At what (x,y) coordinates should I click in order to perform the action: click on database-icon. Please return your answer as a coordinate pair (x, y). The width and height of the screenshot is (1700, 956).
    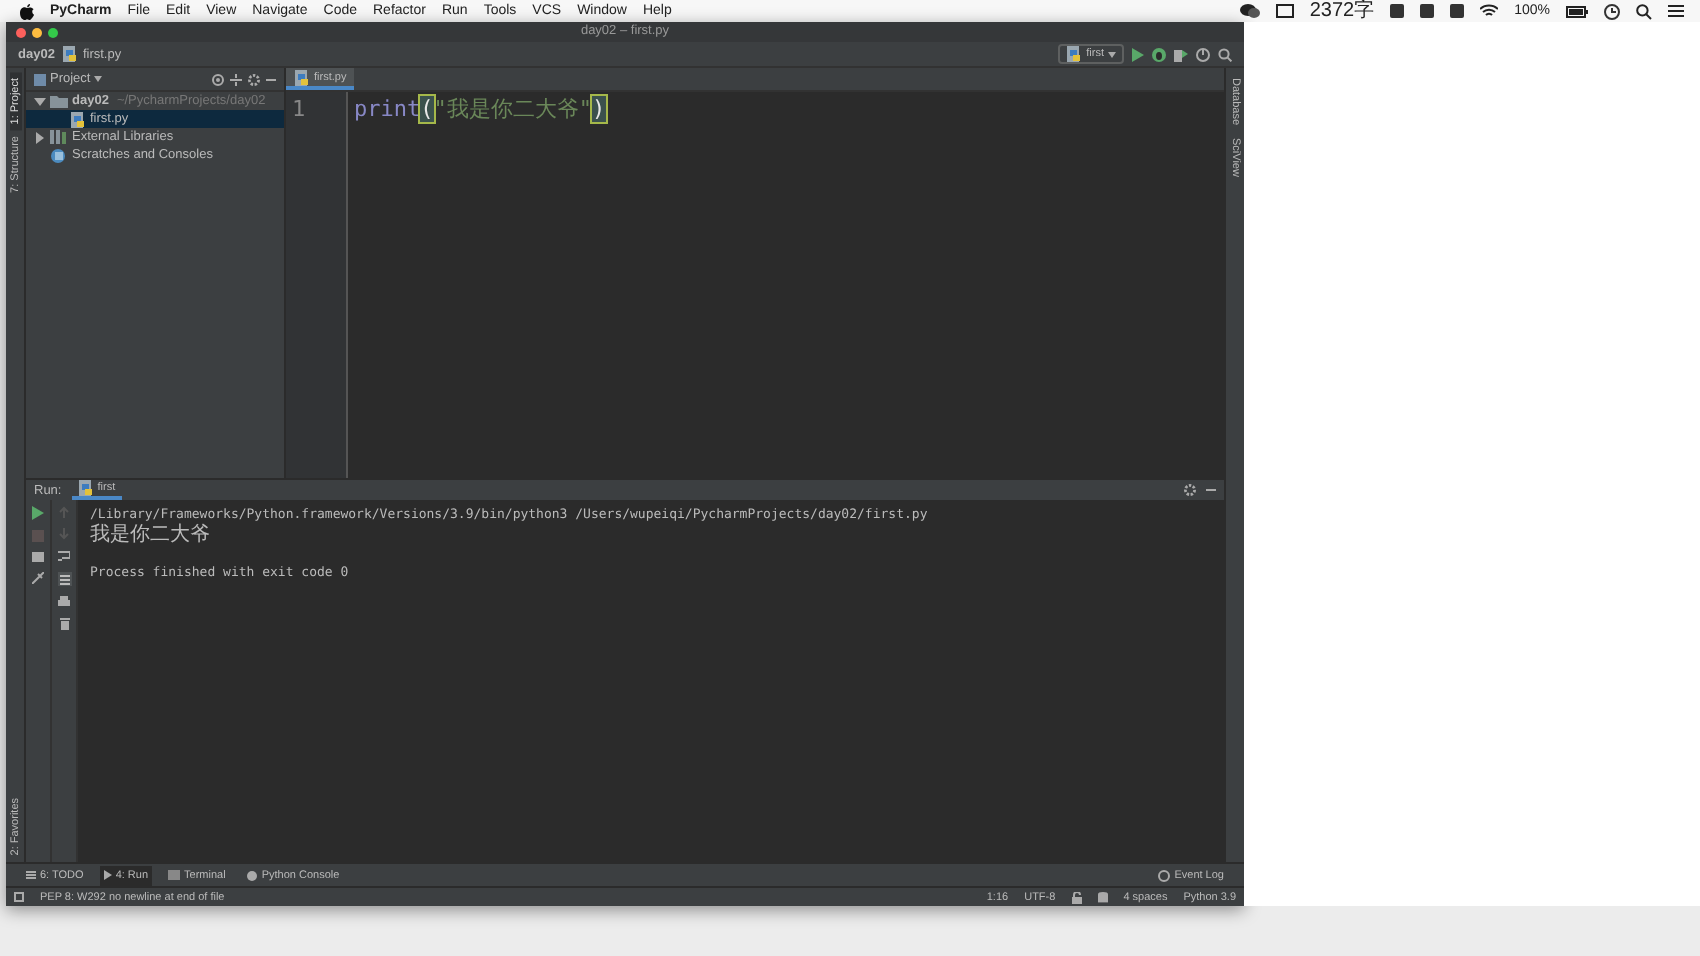
    Looking at the image, I should click on (1102, 897).